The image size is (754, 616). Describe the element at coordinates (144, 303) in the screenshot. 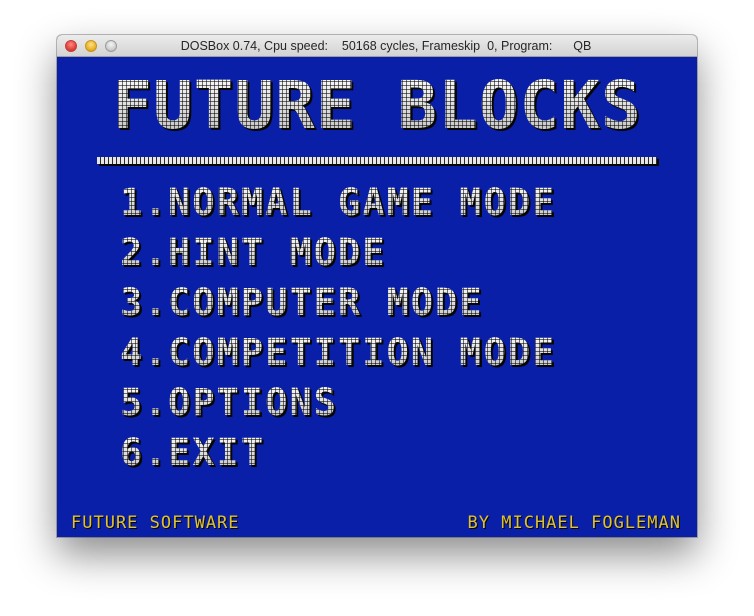

I see `menu-item-number: 3.` at that location.